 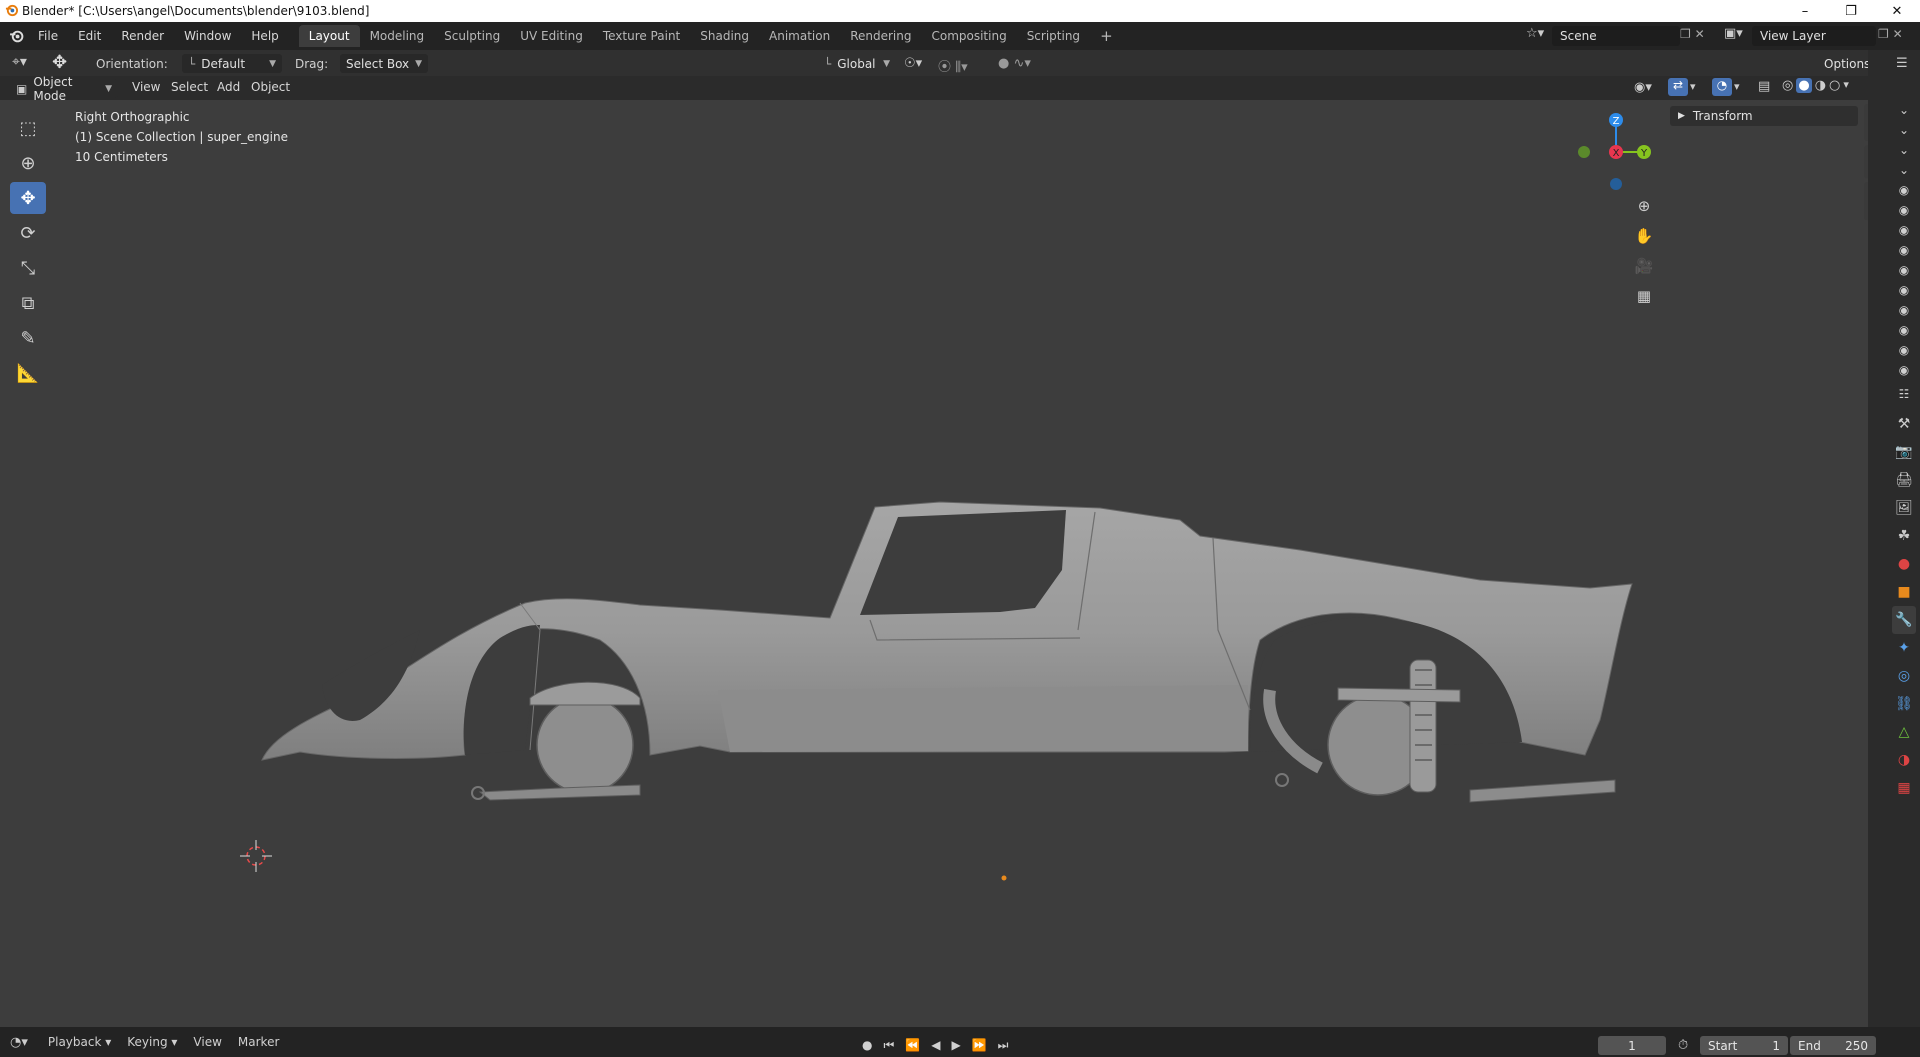 What do you see at coordinates (1620, 154) in the screenshot?
I see `navigation-gizmo: Z Y X` at bounding box center [1620, 154].